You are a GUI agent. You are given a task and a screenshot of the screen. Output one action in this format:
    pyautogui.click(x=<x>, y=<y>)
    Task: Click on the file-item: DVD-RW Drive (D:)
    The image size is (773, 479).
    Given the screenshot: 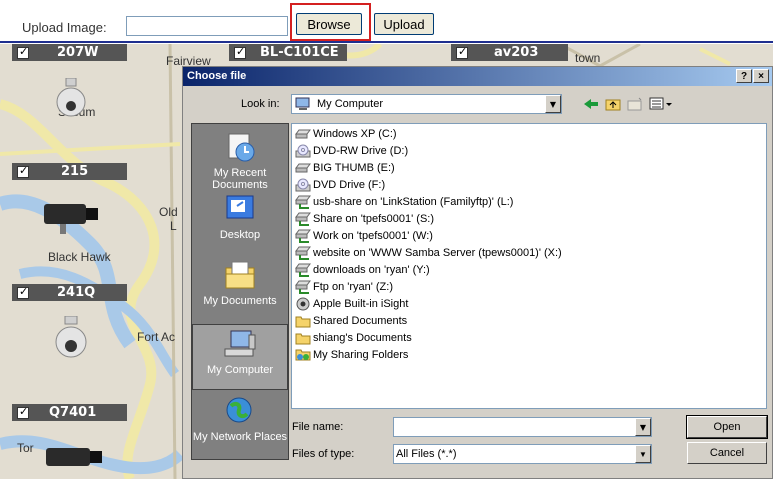 What is the action you would take?
    pyautogui.click(x=351, y=151)
    